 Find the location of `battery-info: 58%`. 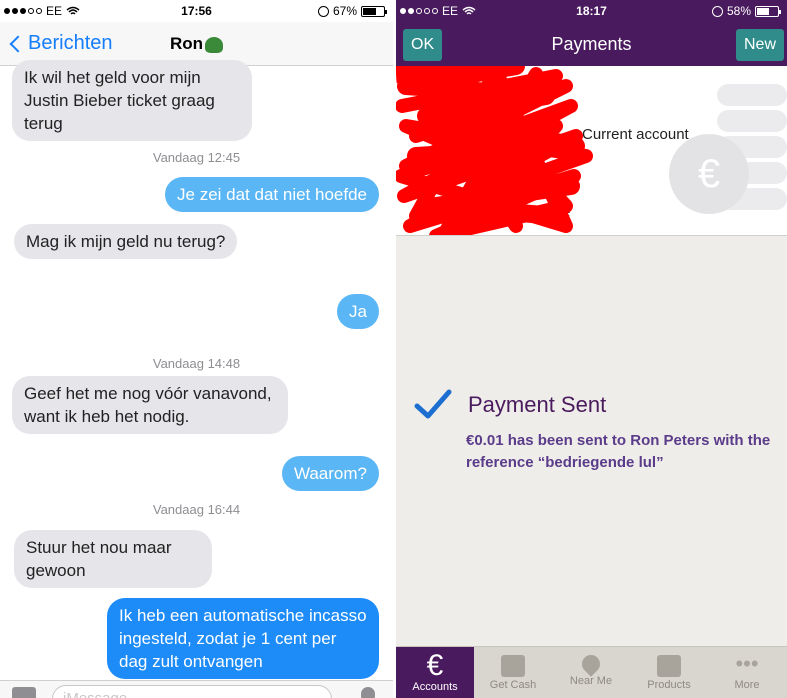

battery-info: 58% is located at coordinates (746, 11).